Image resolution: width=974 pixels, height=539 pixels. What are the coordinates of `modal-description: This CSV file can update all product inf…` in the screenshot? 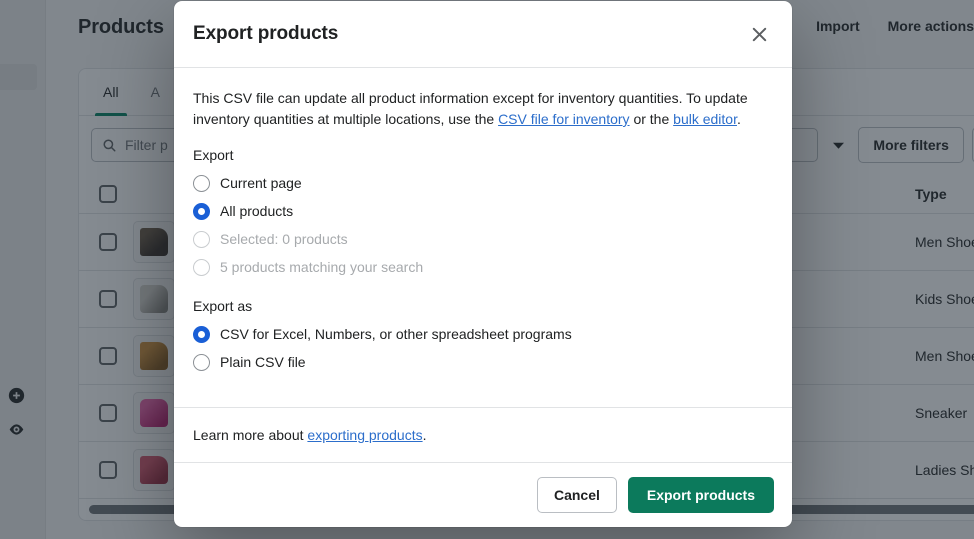 It's located at (475, 109).